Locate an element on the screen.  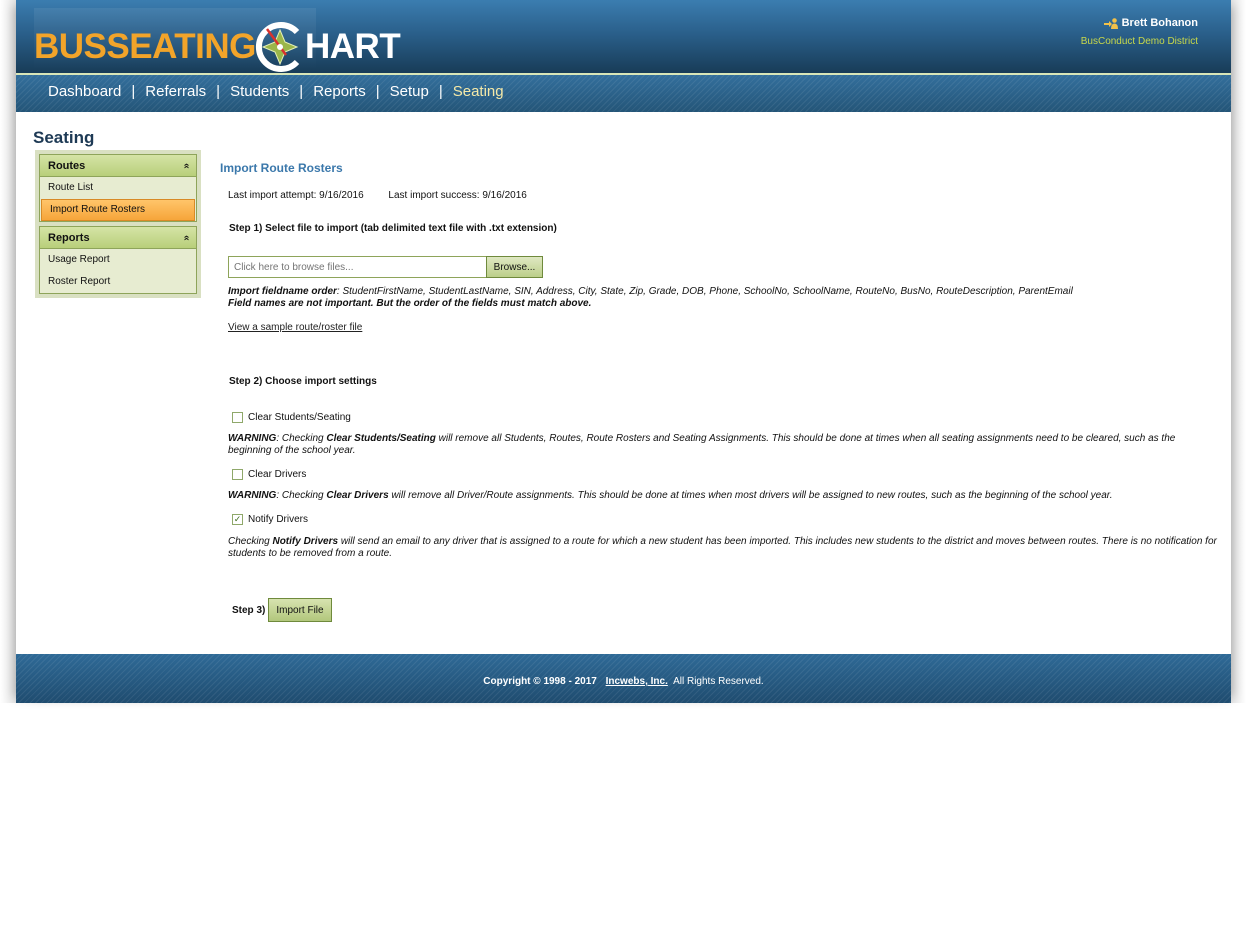
sidebar-item-usage-report: Usage Report is located at coordinates (118, 260).